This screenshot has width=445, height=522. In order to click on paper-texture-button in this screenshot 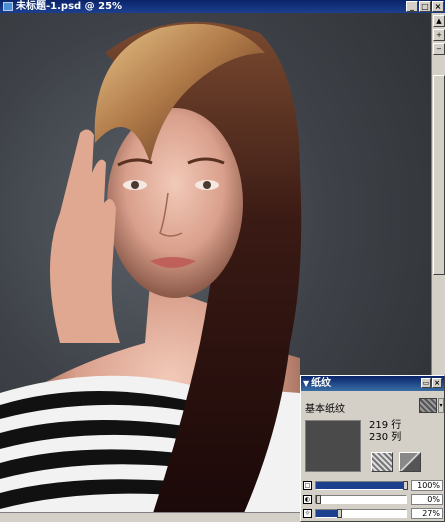, I will do `click(382, 462)`.